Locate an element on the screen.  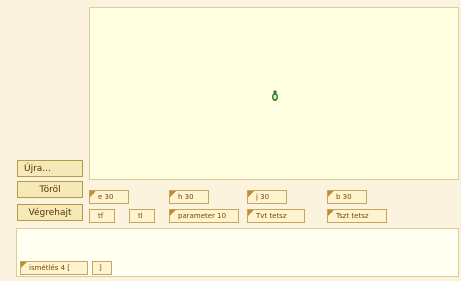
repeat-close-block: ] is located at coordinates (102, 268).